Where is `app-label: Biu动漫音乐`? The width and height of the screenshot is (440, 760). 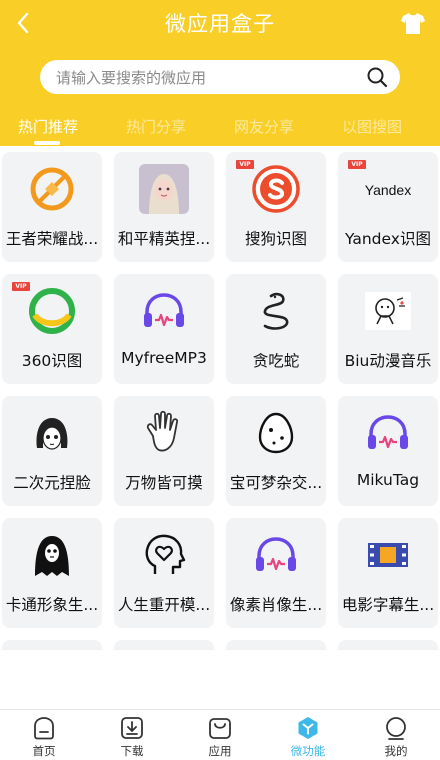
app-label: Biu动漫音乐 is located at coordinates (388, 361).